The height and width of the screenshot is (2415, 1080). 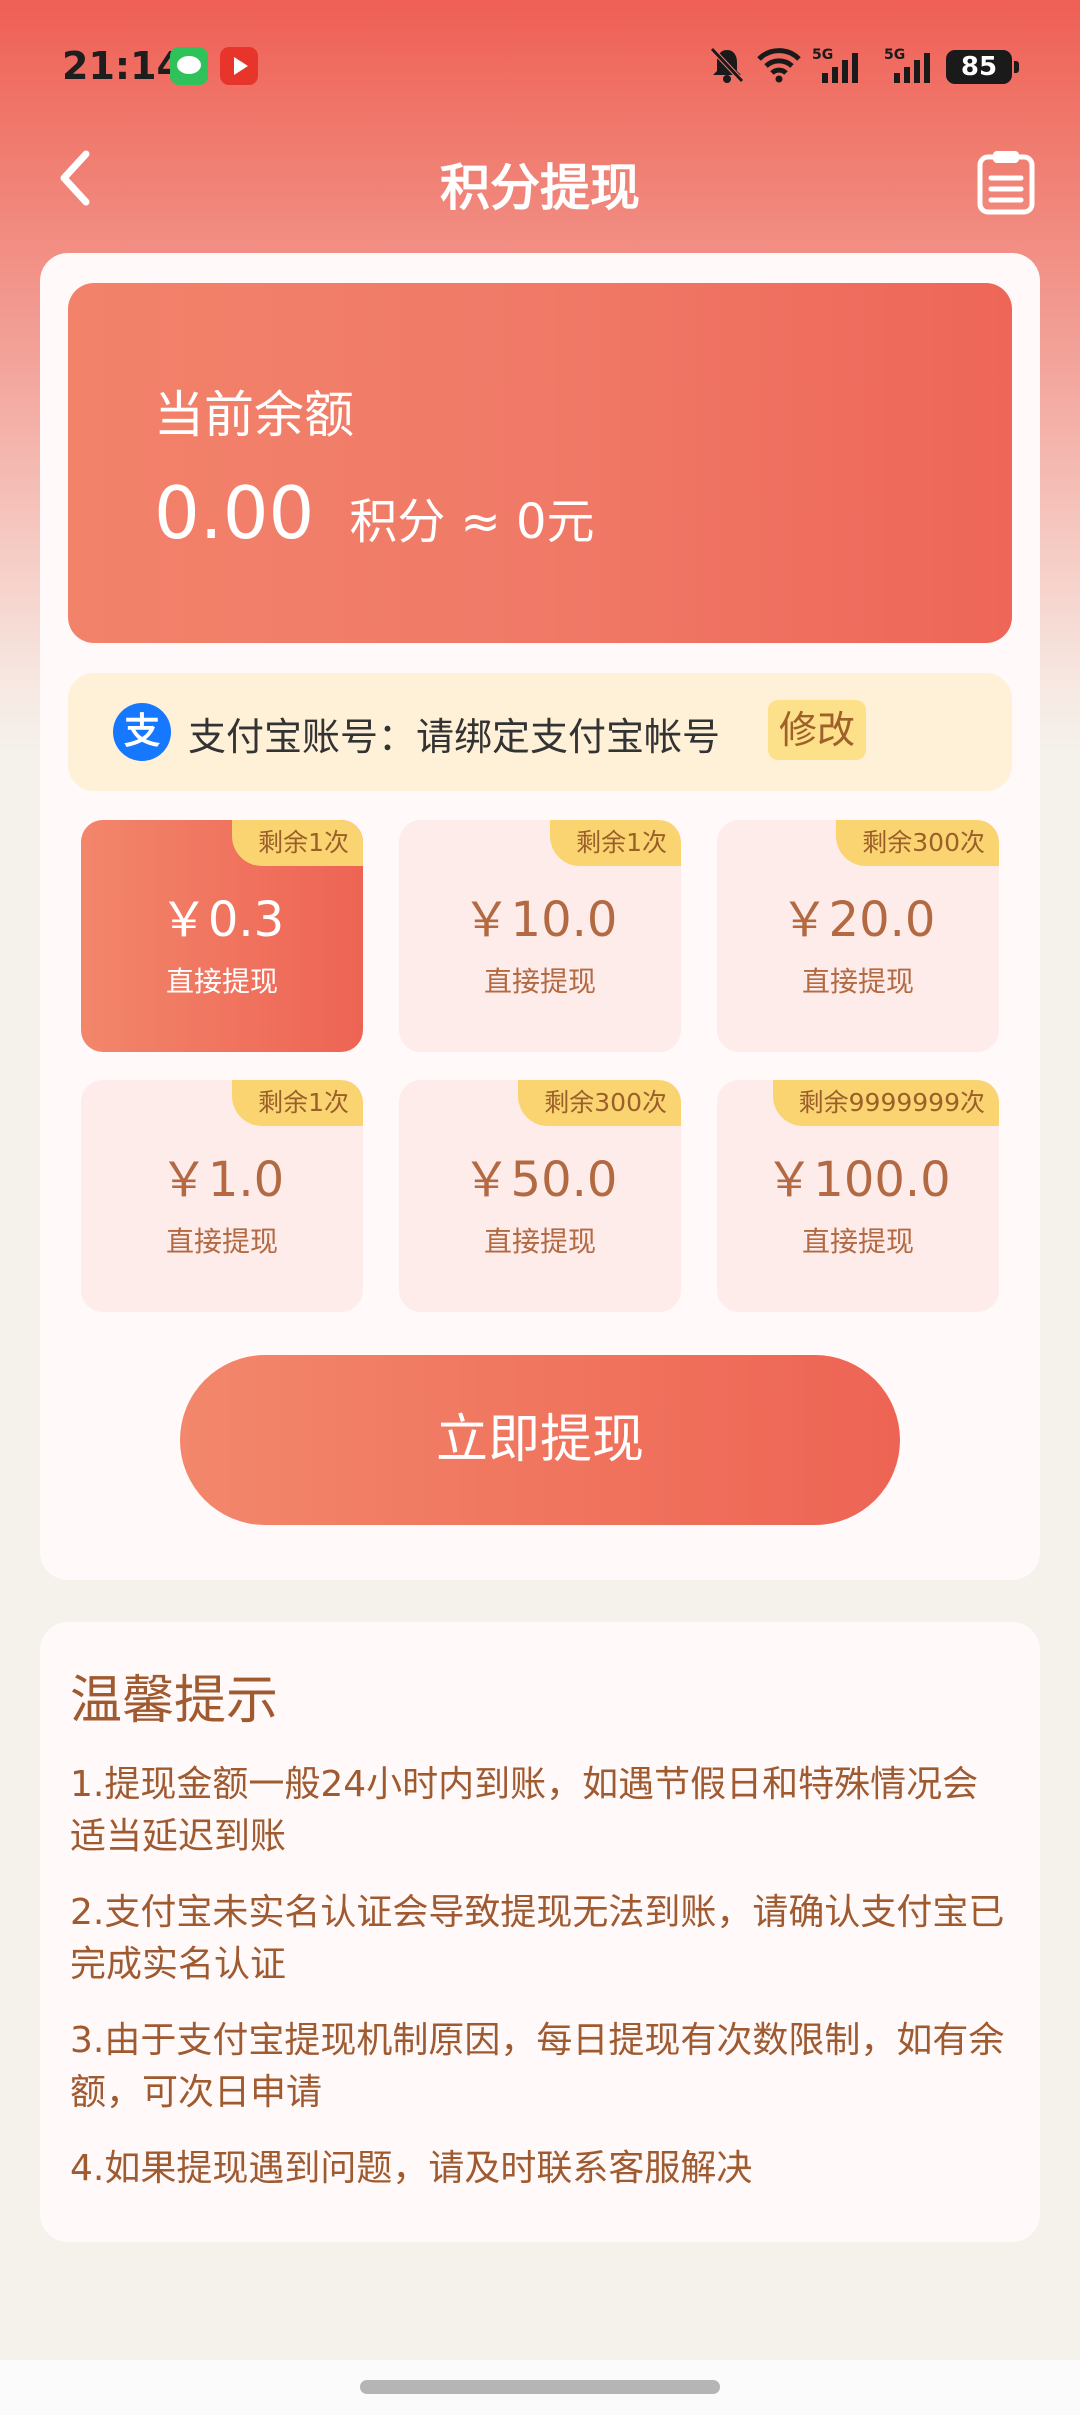 I want to click on withdraw-now-button: 立即提现, so click(x=540, y=1440).